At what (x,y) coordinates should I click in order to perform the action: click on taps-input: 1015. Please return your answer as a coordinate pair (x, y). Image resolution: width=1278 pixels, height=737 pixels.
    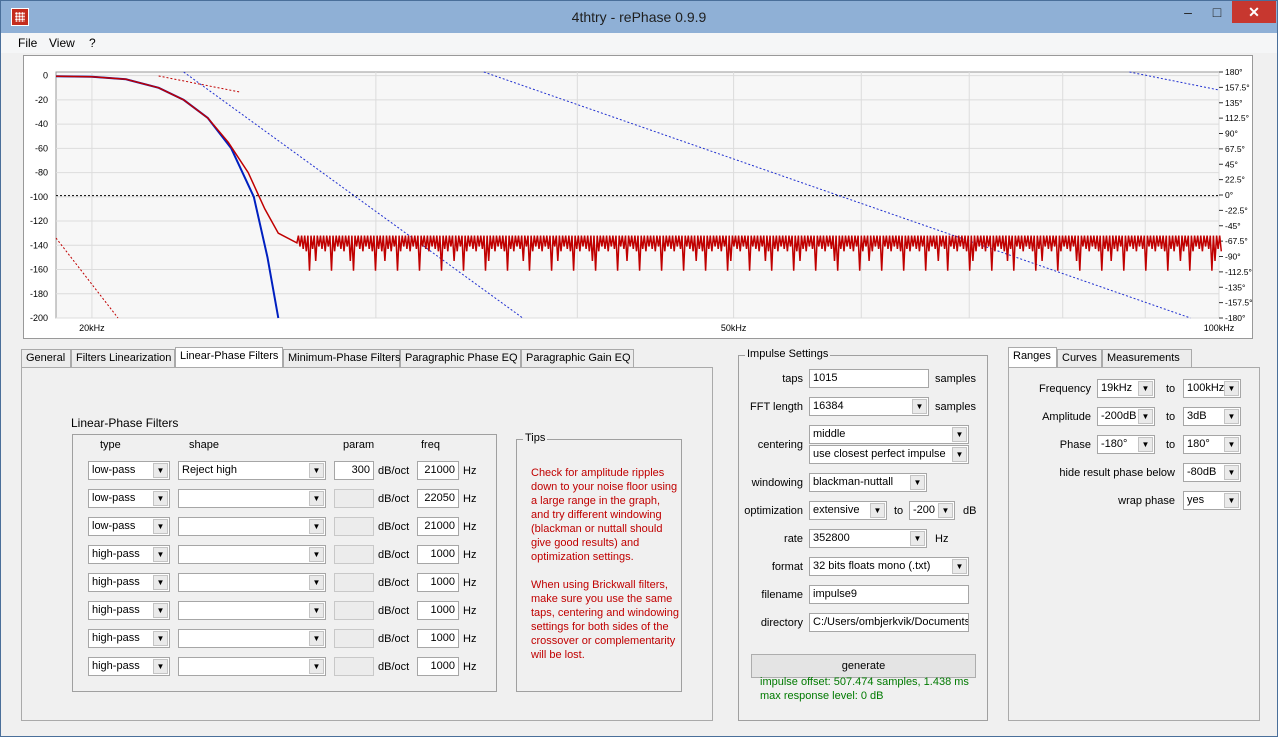
    Looking at the image, I should click on (869, 378).